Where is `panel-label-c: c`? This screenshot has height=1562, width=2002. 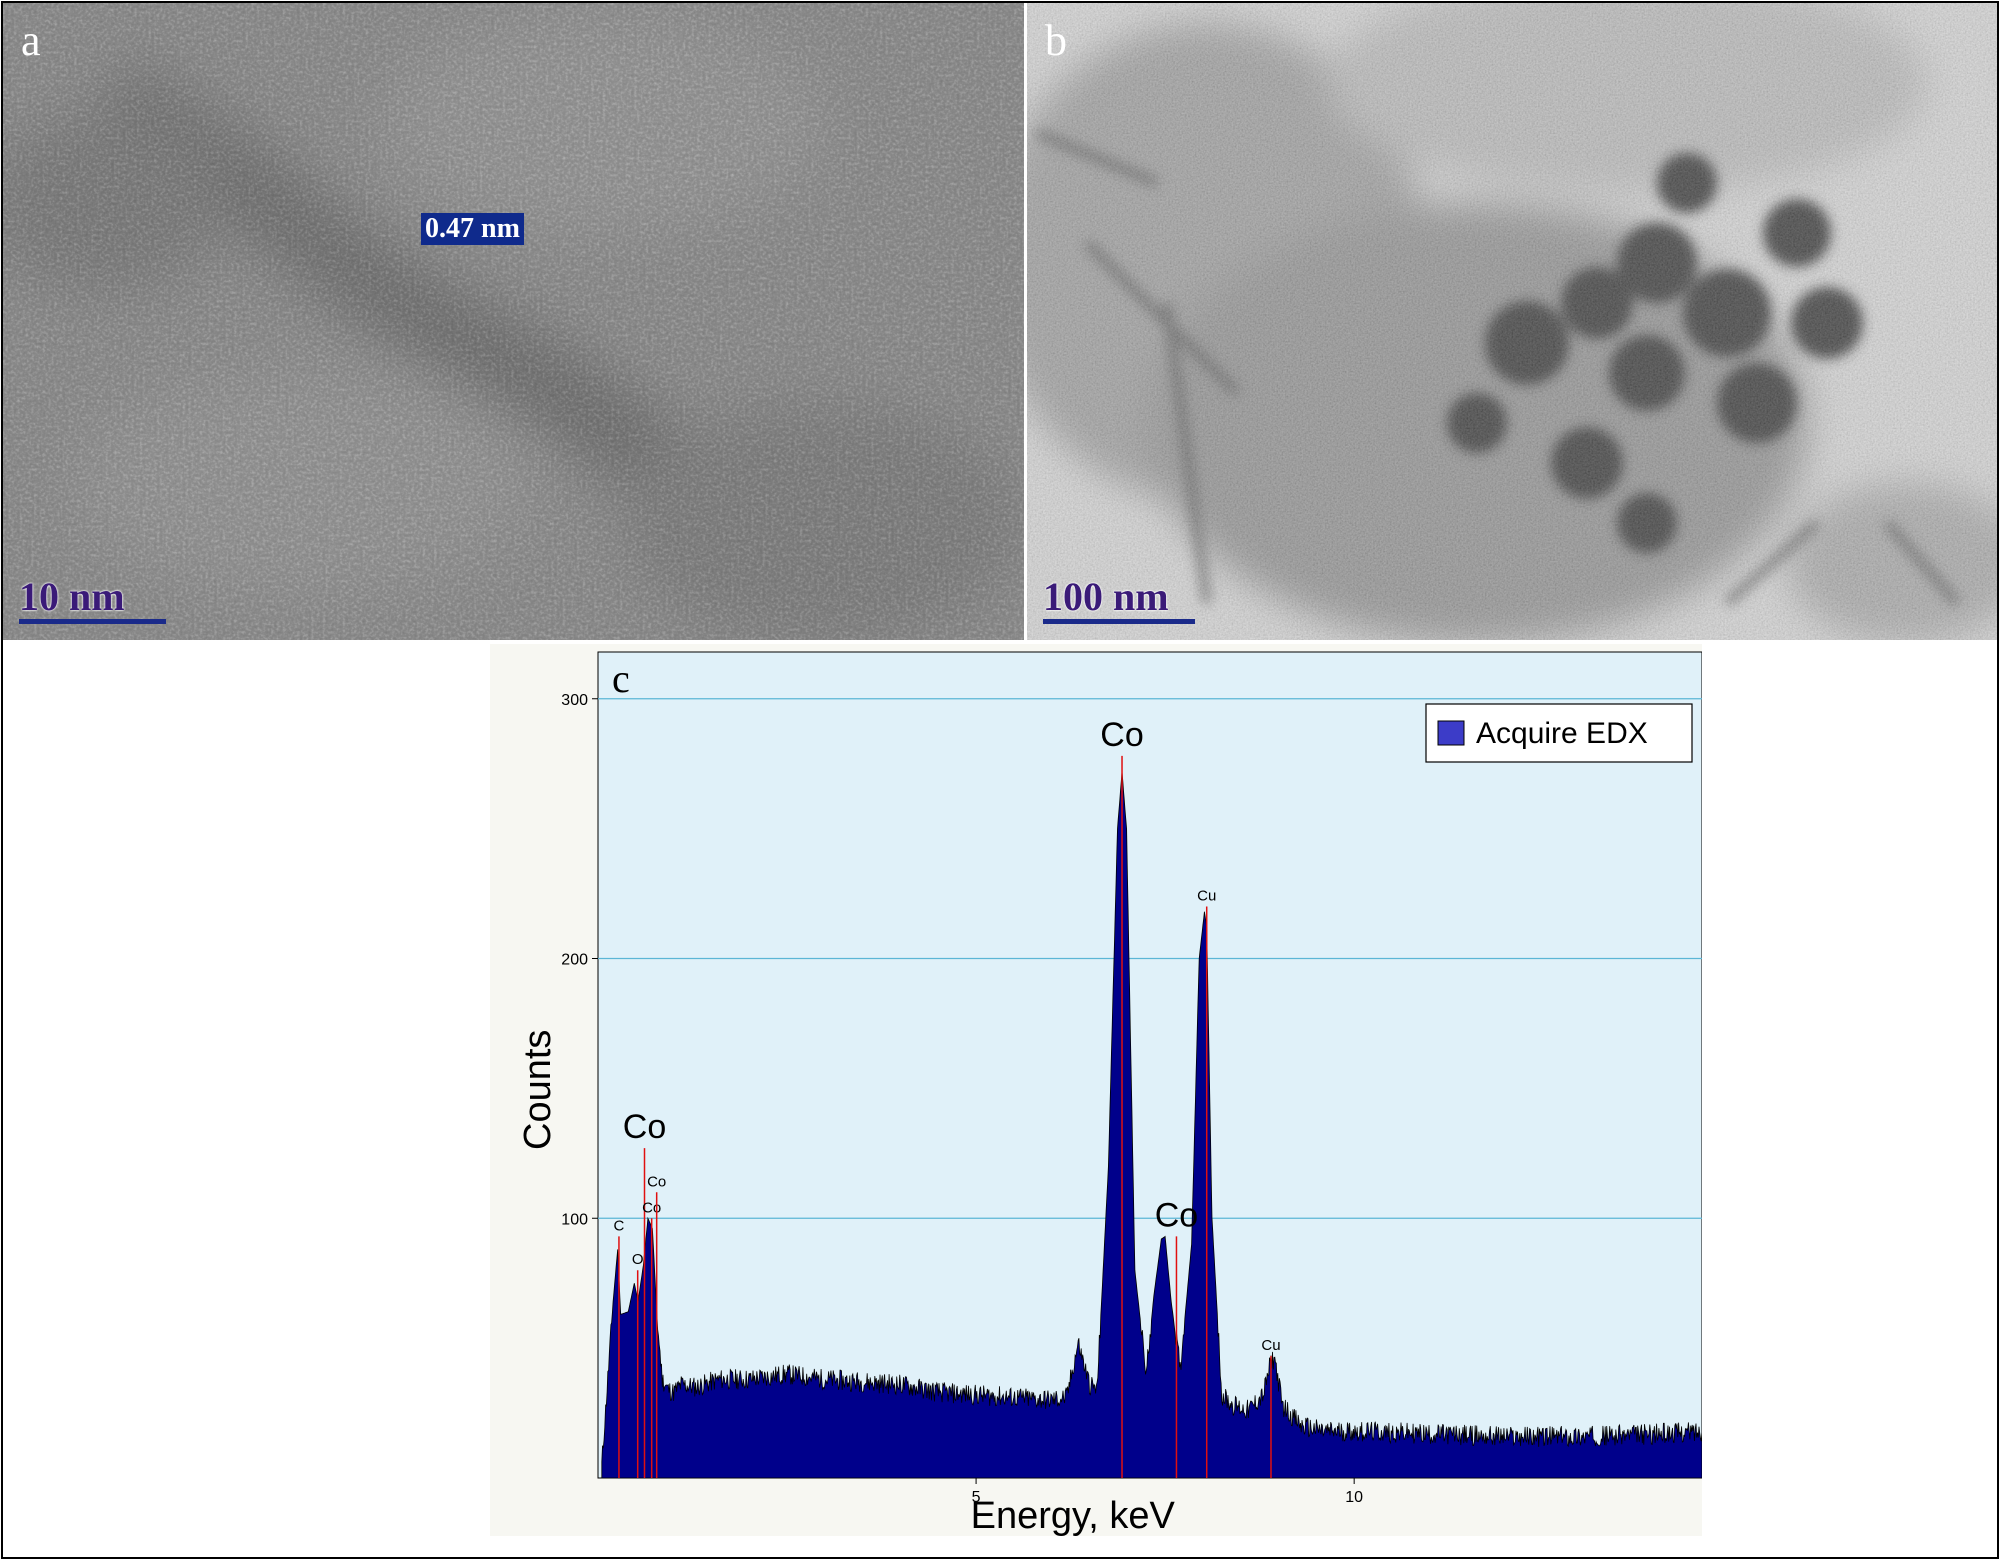 panel-label-c: c is located at coordinates (621, 678).